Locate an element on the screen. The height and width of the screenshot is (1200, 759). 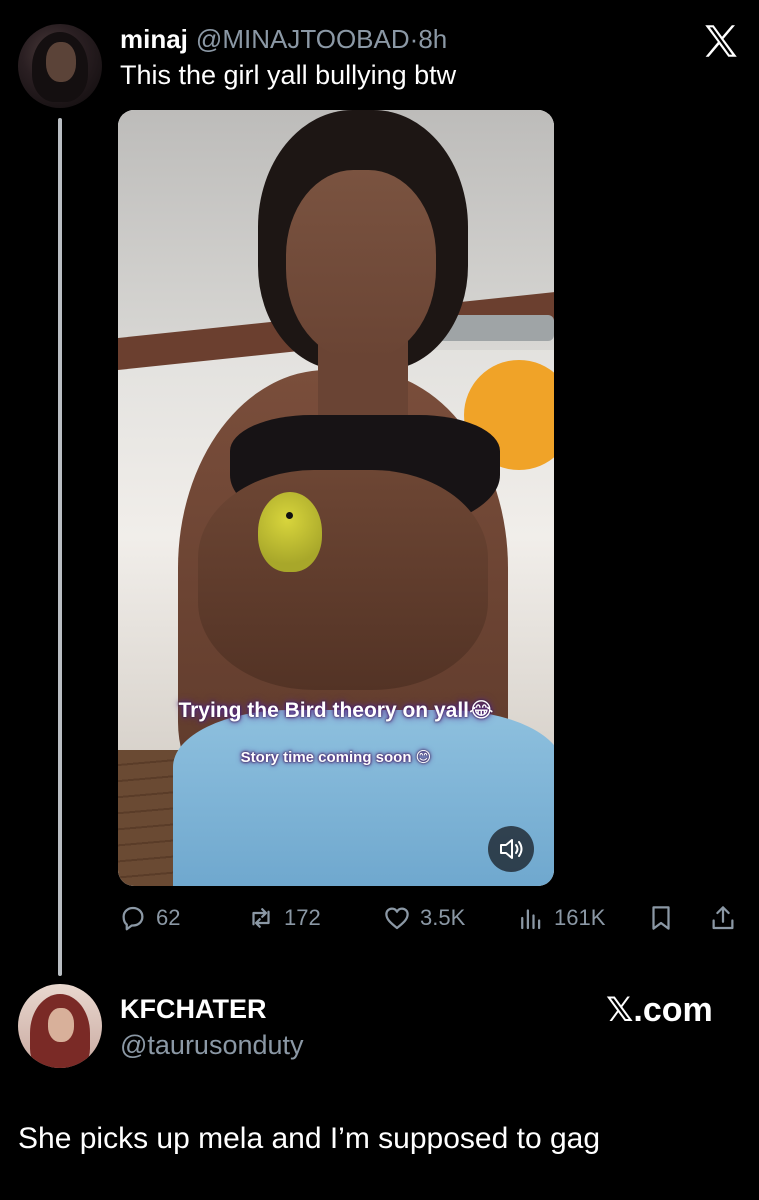
share-icon is located at coordinates (723, 918).